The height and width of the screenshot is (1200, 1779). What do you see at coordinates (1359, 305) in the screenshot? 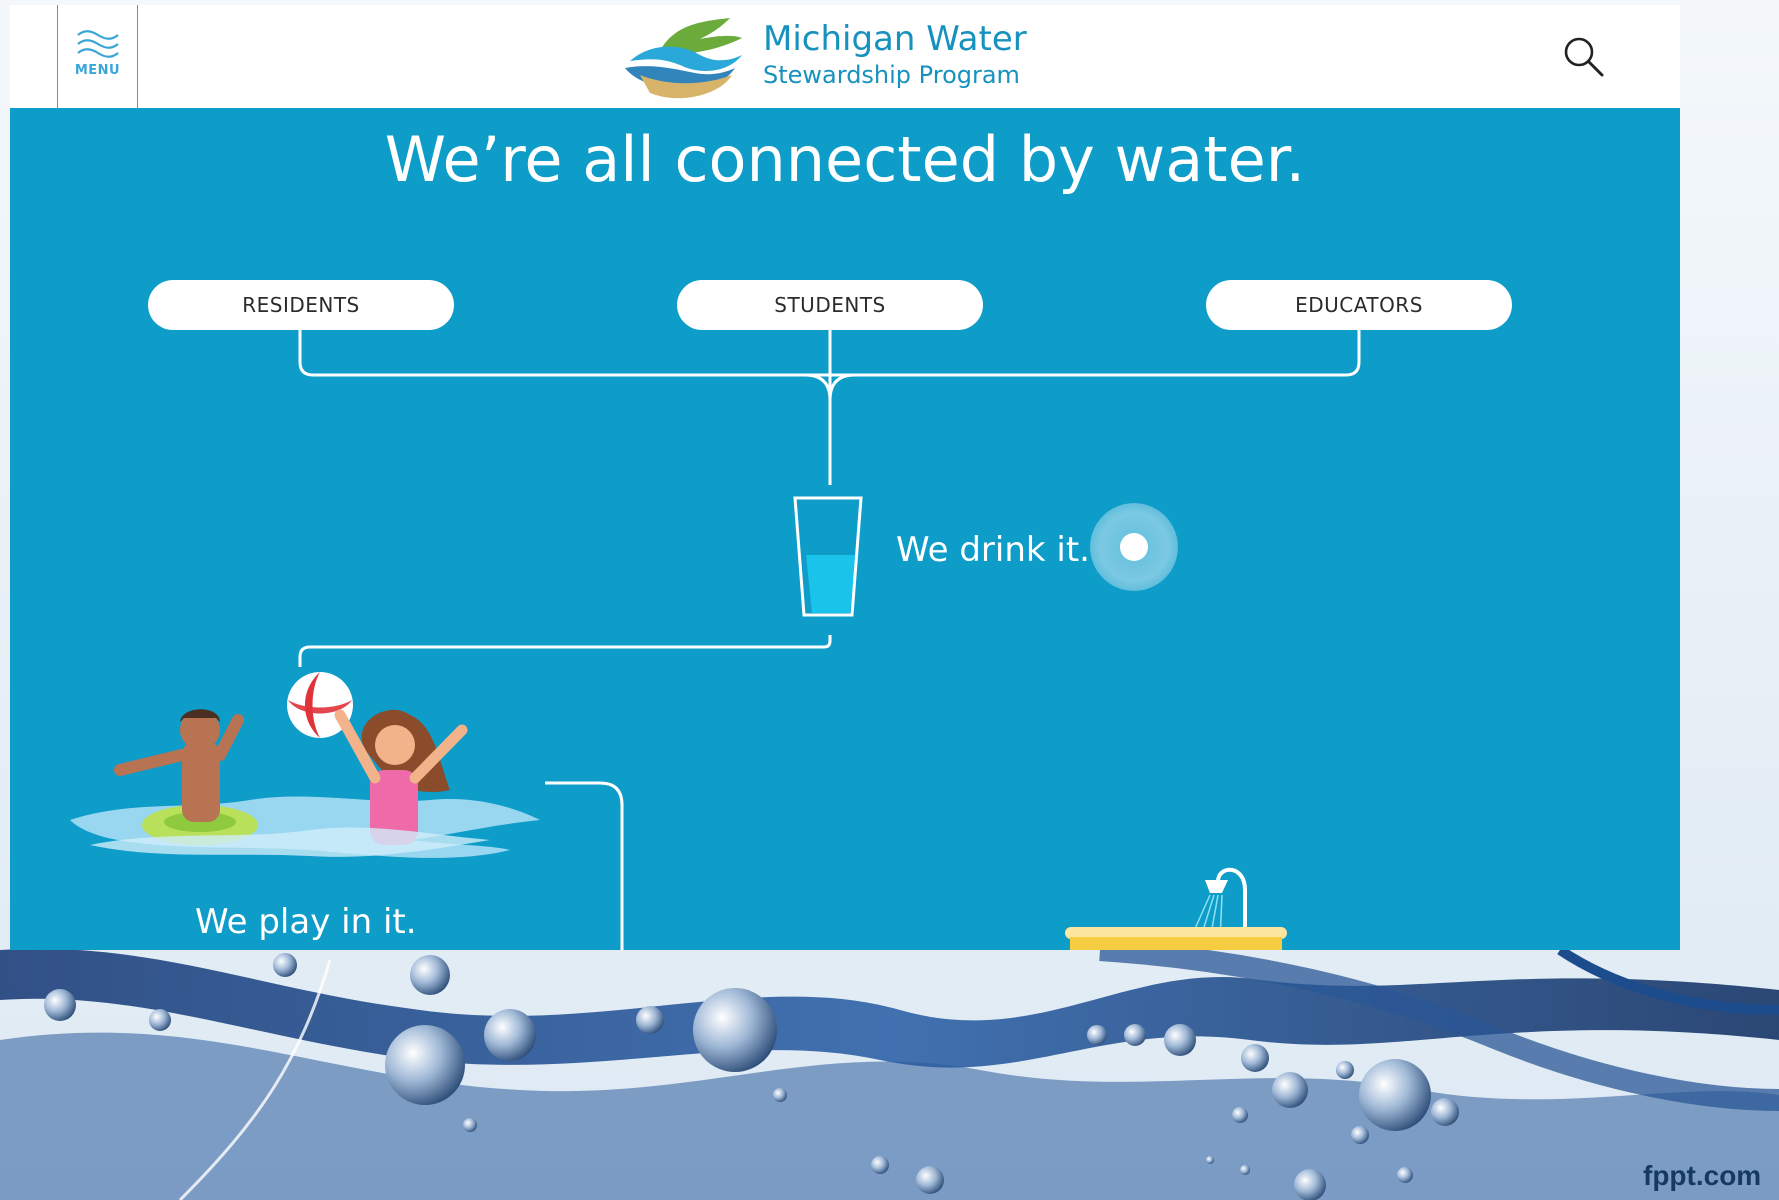
I see `educators-button: EDUCATORS` at bounding box center [1359, 305].